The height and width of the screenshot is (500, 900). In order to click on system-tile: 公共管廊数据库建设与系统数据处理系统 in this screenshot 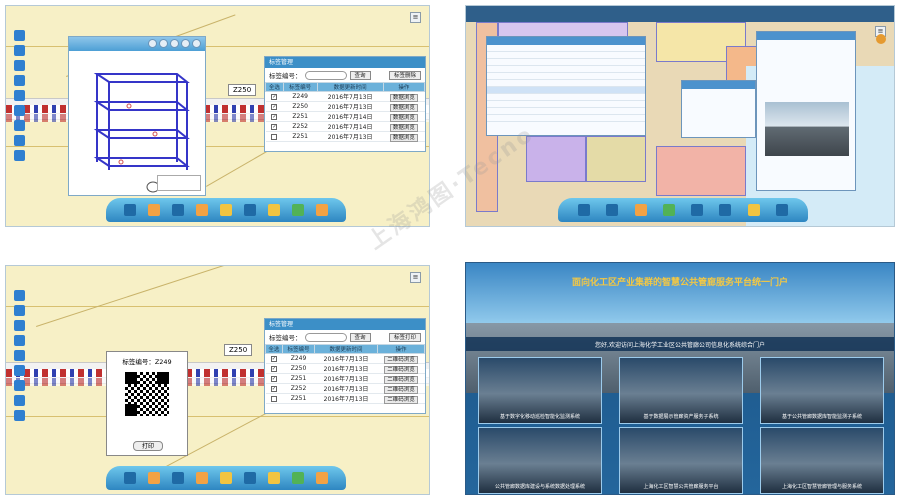, I will do `click(540, 460)`.